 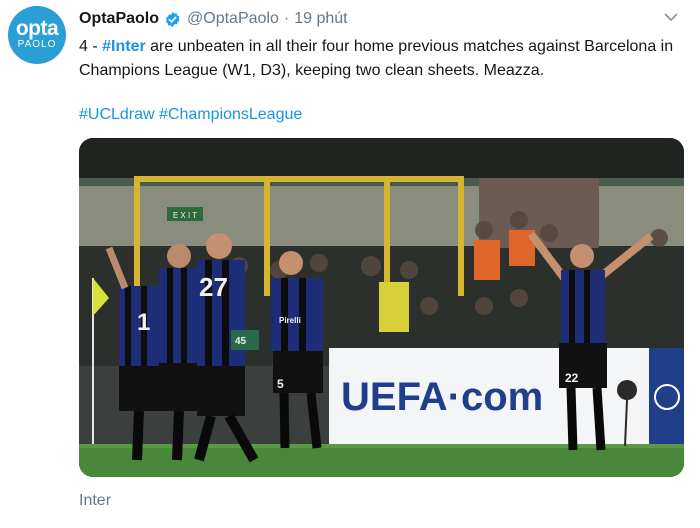 What do you see at coordinates (124, 46) in the screenshot?
I see `hashtag-link-inter: #Inter` at bounding box center [124, 46].